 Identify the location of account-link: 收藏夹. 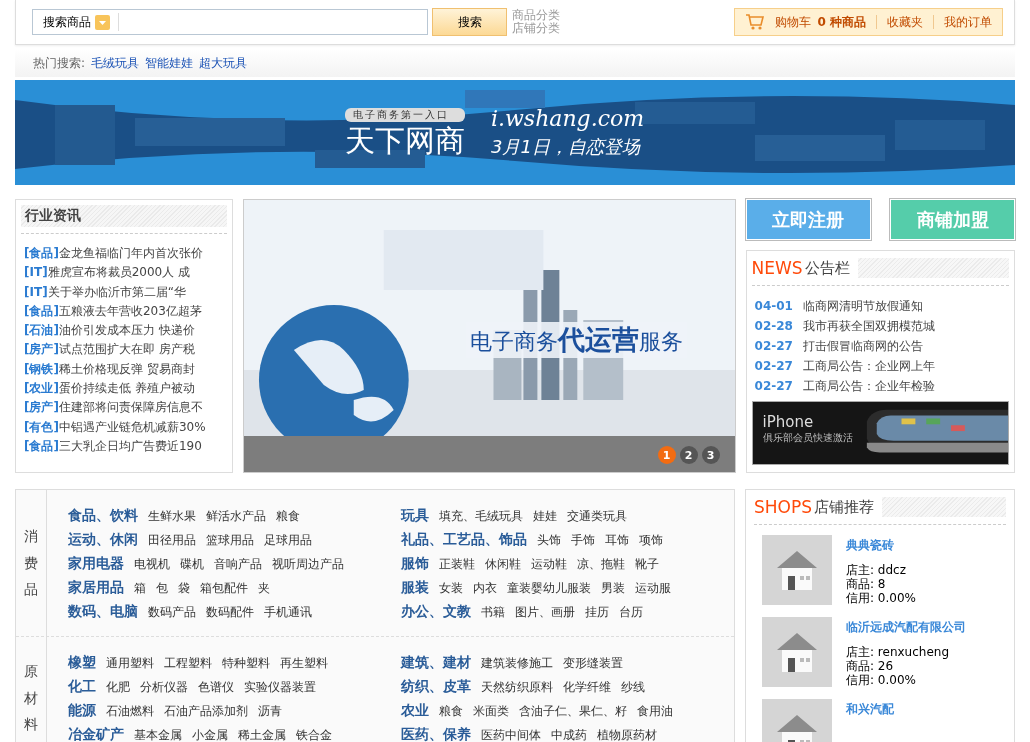
(905, 22).